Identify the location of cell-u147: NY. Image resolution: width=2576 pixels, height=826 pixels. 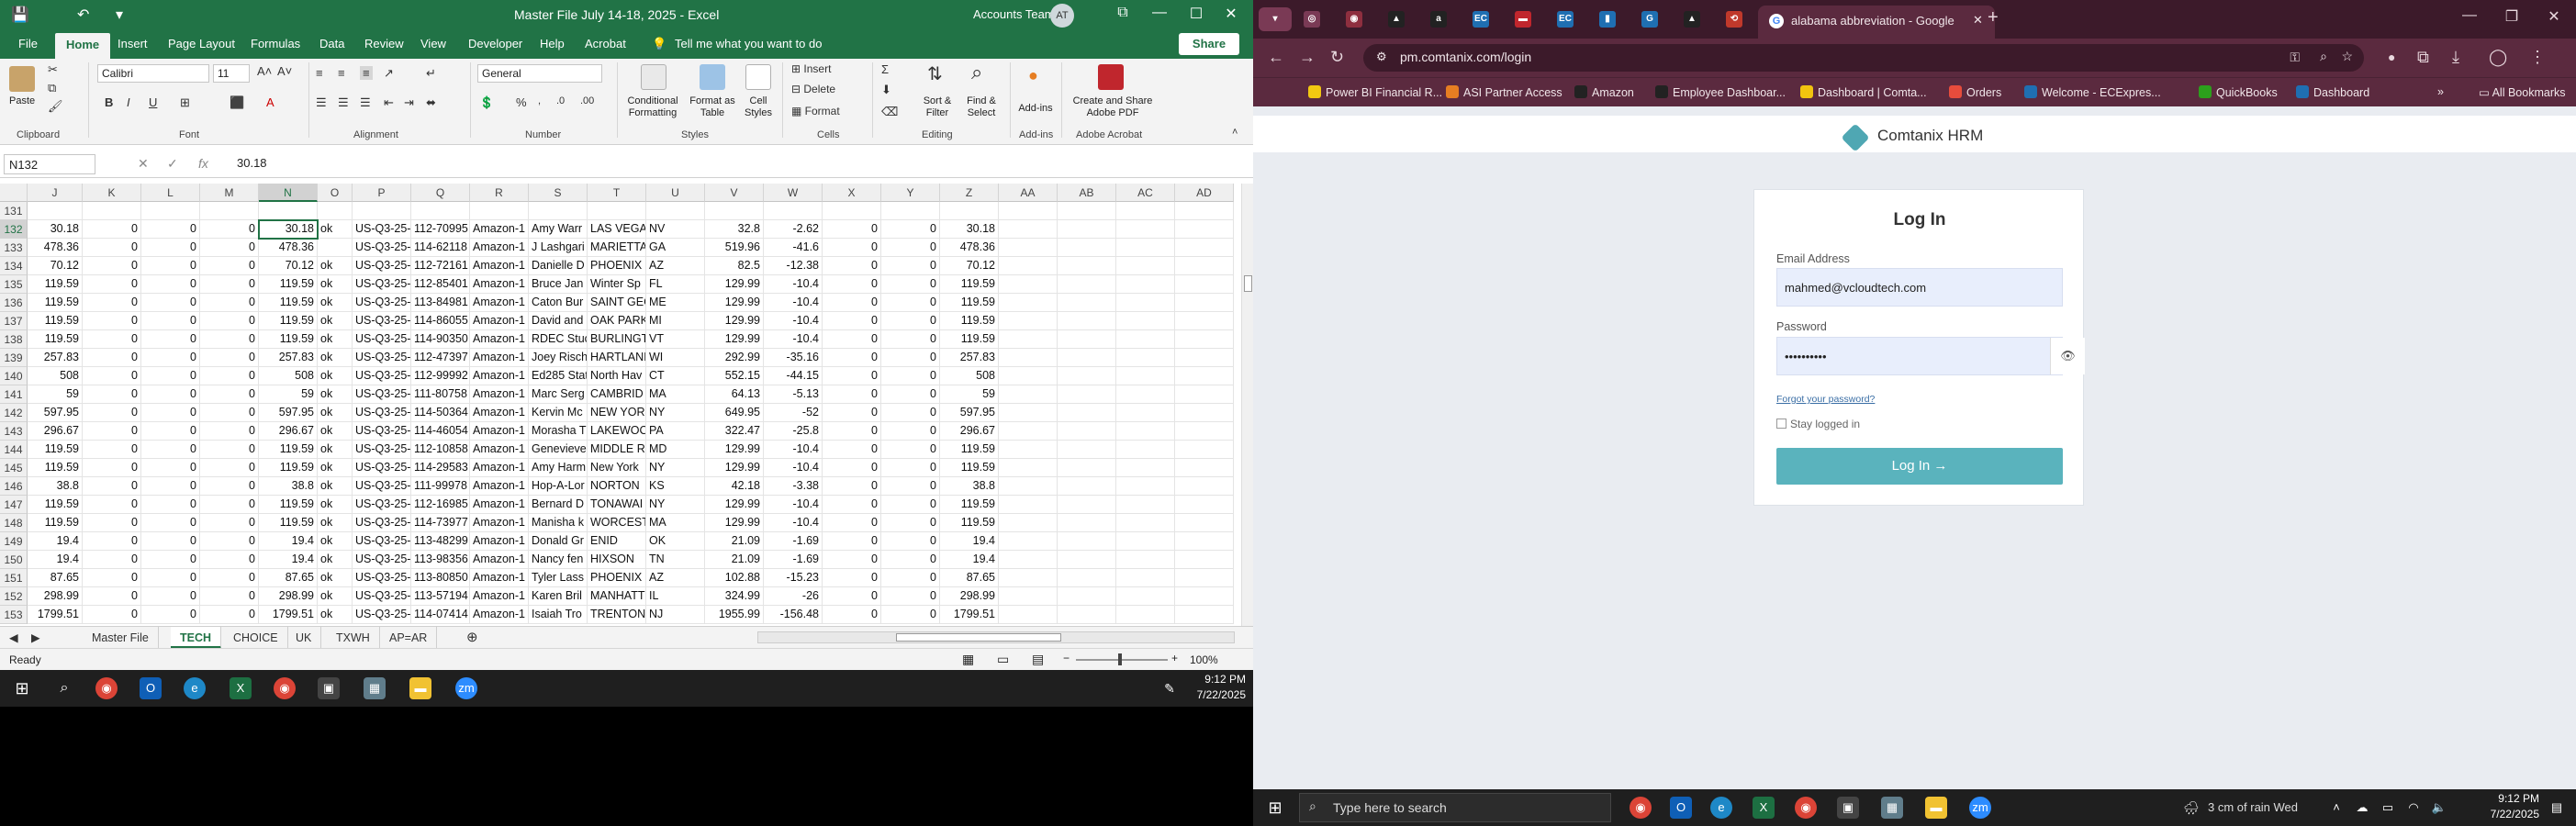
(675, 505).